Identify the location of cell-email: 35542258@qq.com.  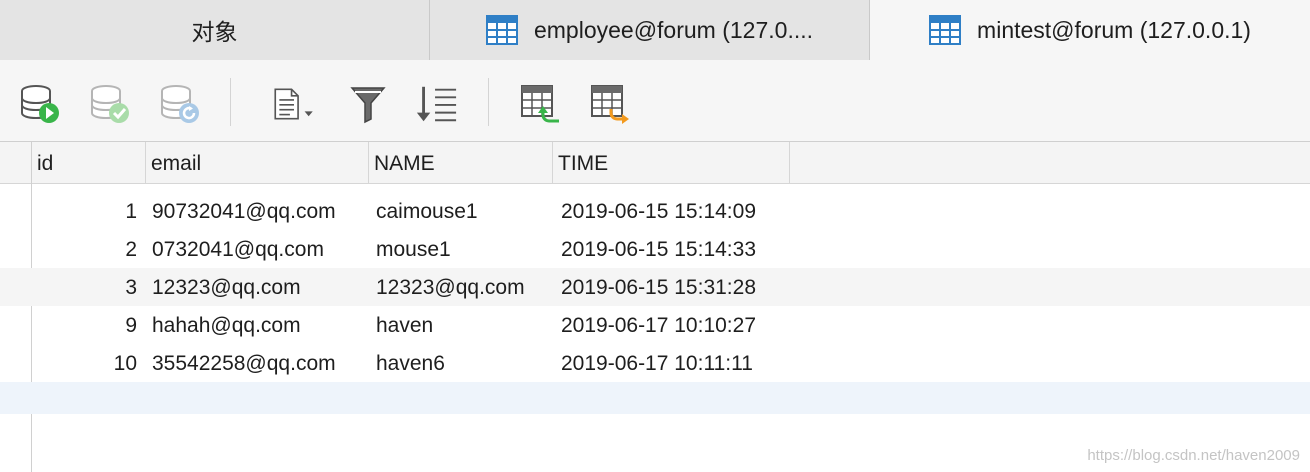
(259, 363).